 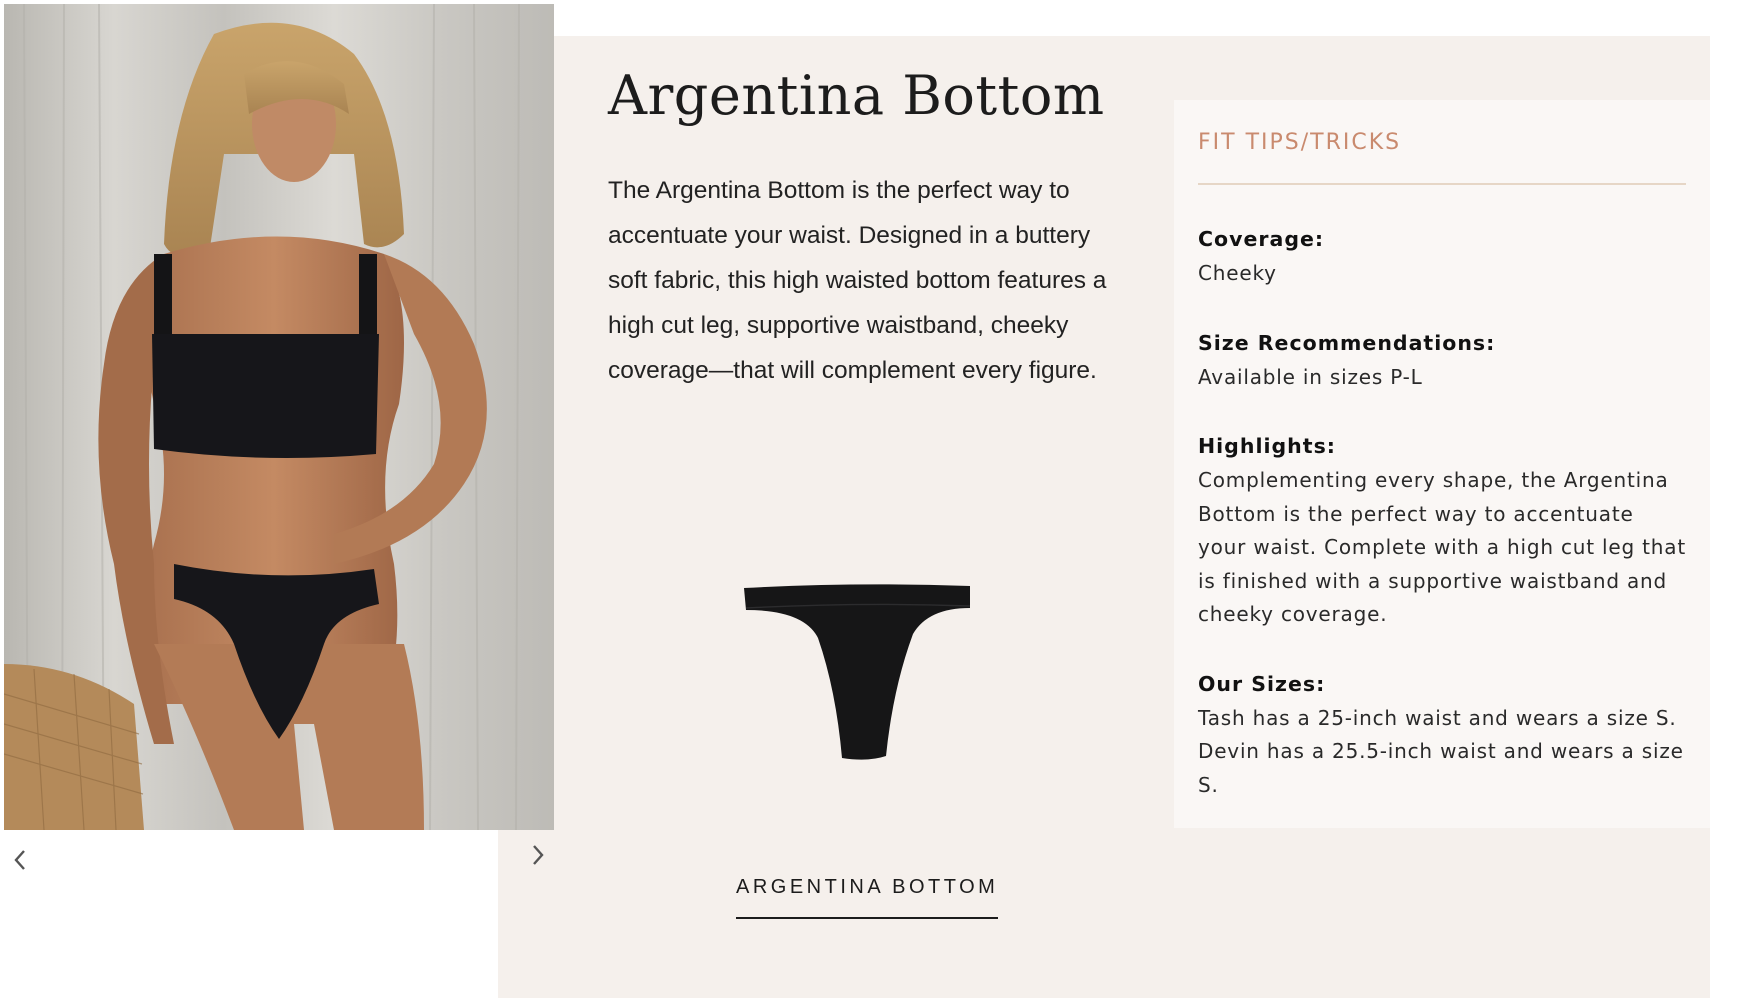 What do you see at coordinates (1442, 258) in the screenshot?
I see `coverage-section: Coverage: Cheeky` at bounding box center [1442, 258].